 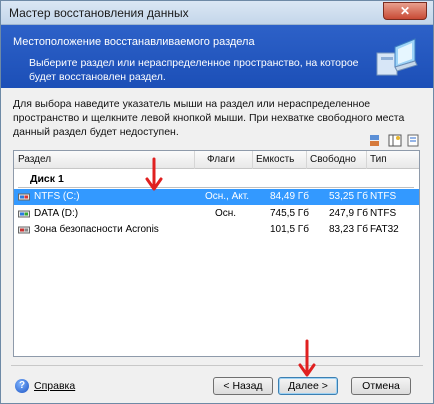 What do you see at coordinates (308, 386) in the screenshot?
I see `next-button: Далее >` at bounding box center [308, 386].